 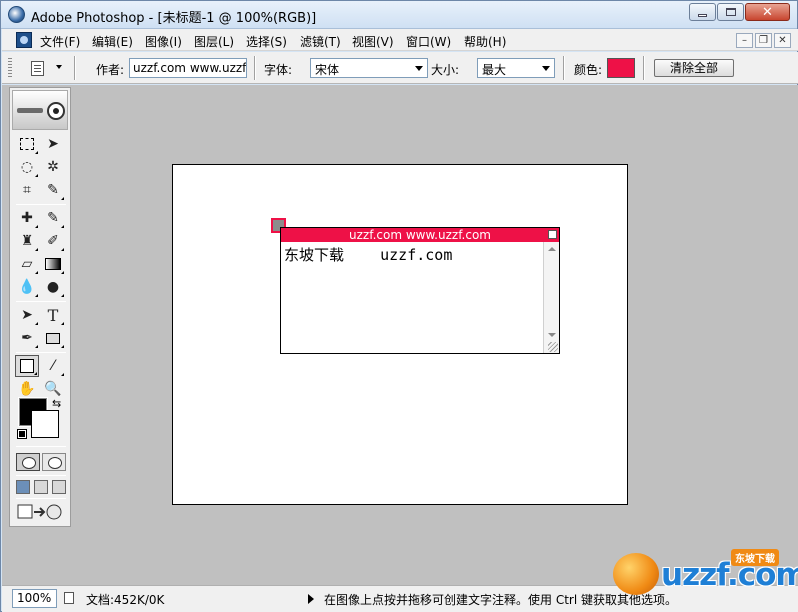 What do you see at coordinates (214, 41) in the screenshot?
I see `menu-layer: 图层(L)` at bounding box center [214, 41].